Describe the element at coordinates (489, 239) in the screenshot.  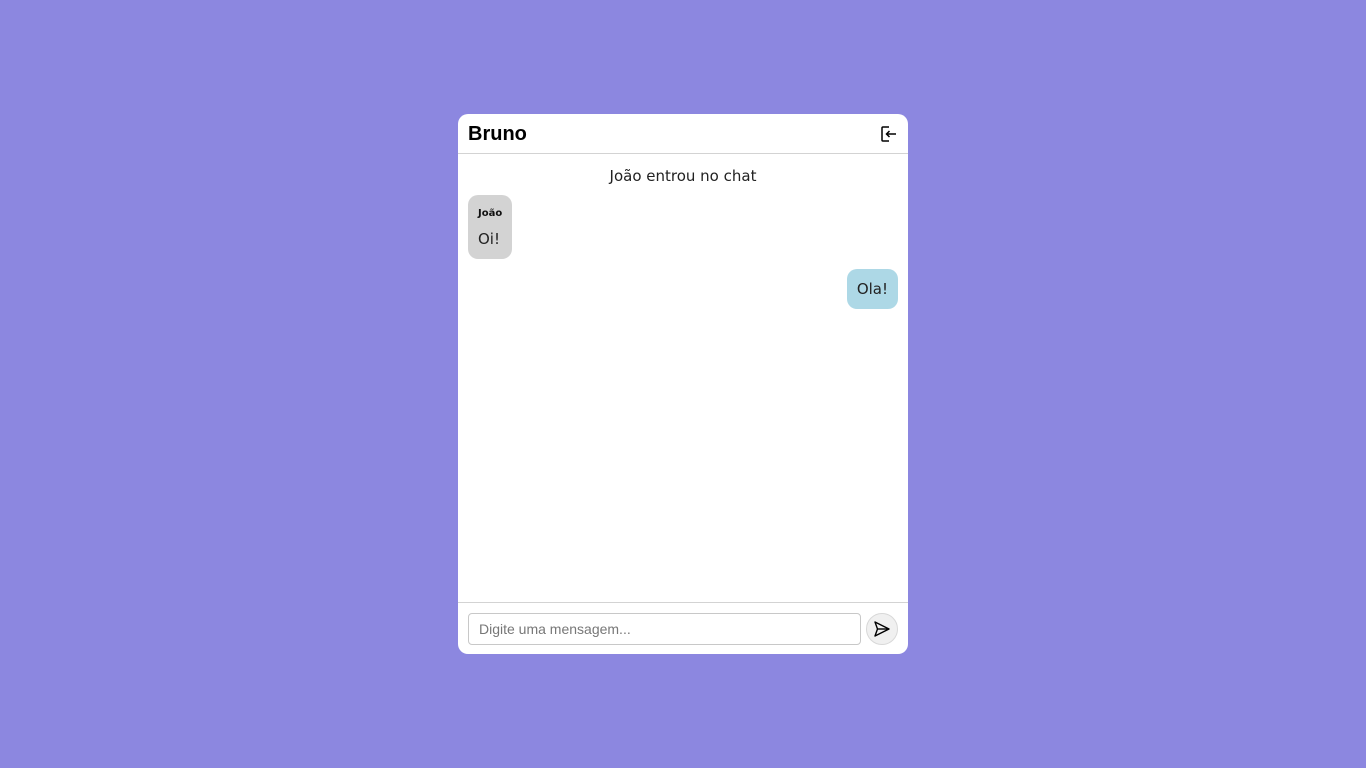
I see `message-text: Oi!` at that location.